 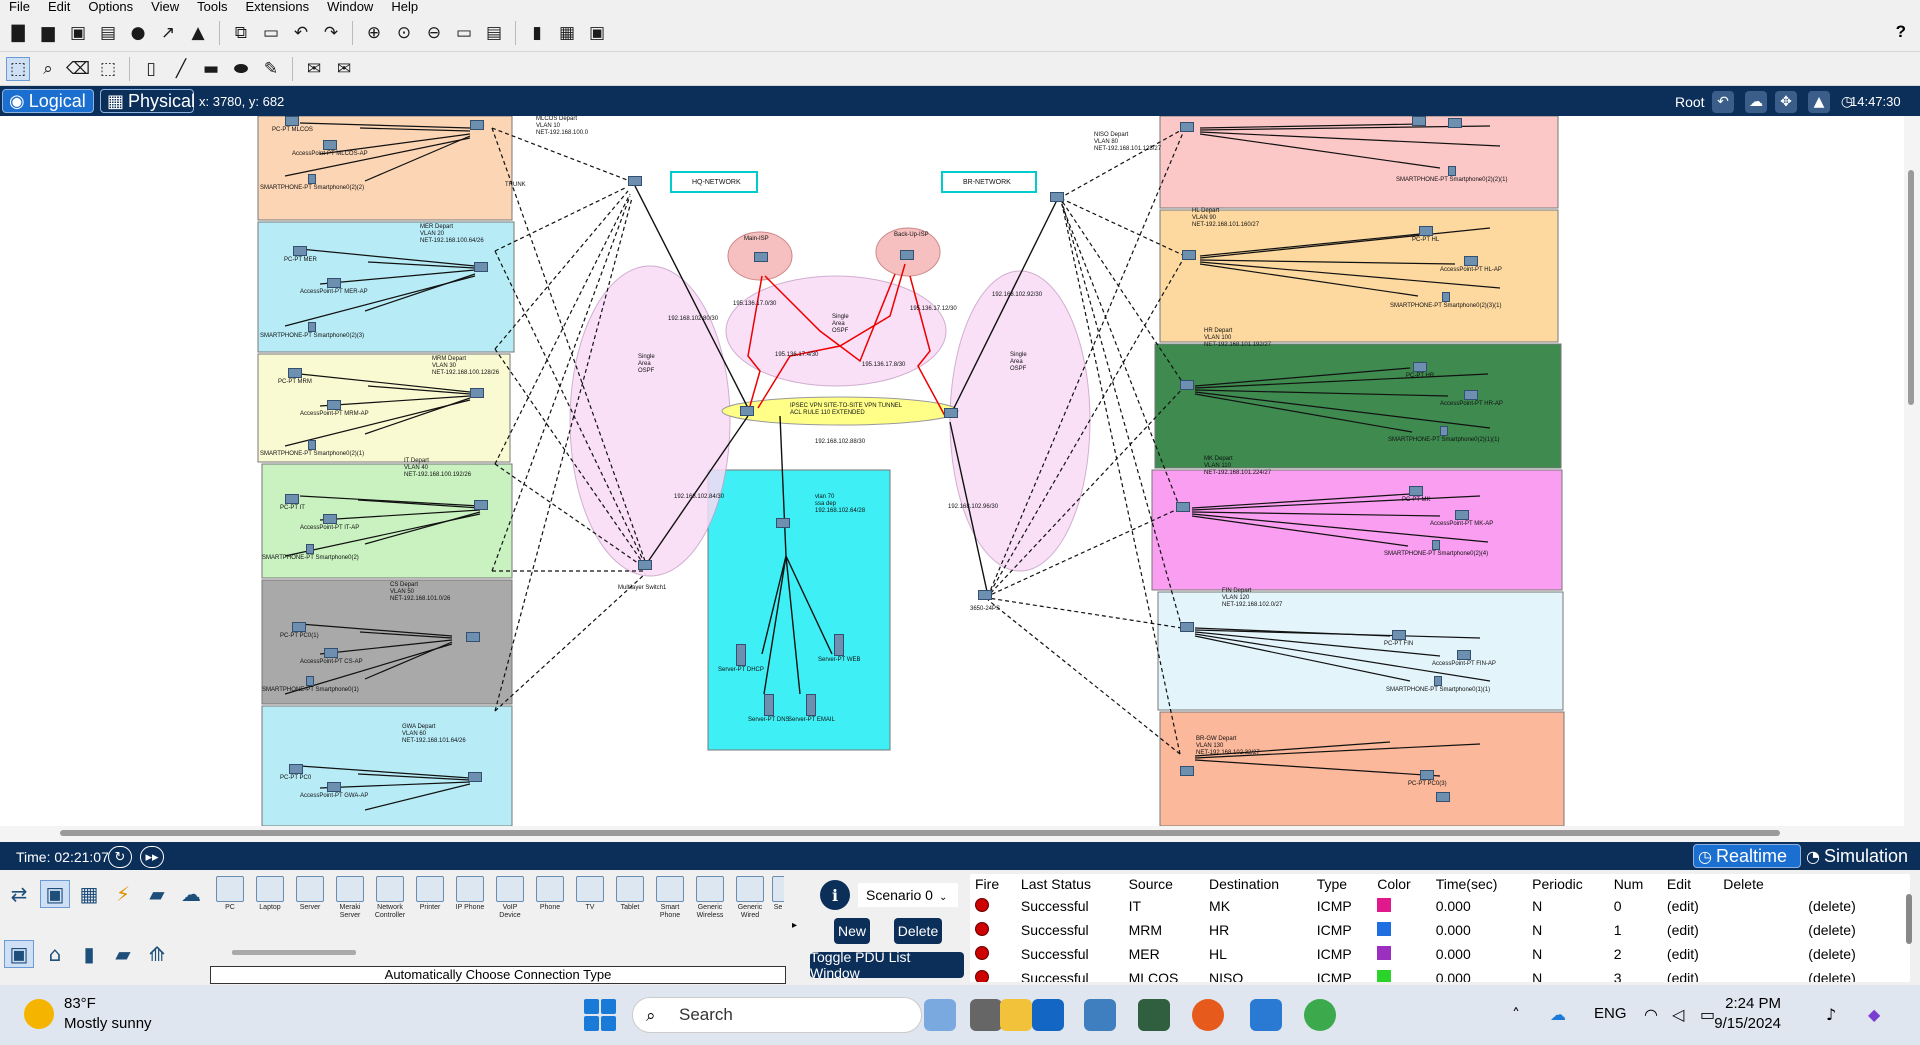 What do you see at coordinates (464, 33) in the screenshot?
I see `drawing-palette-icon: ▭` at bounding box center [464, 33].